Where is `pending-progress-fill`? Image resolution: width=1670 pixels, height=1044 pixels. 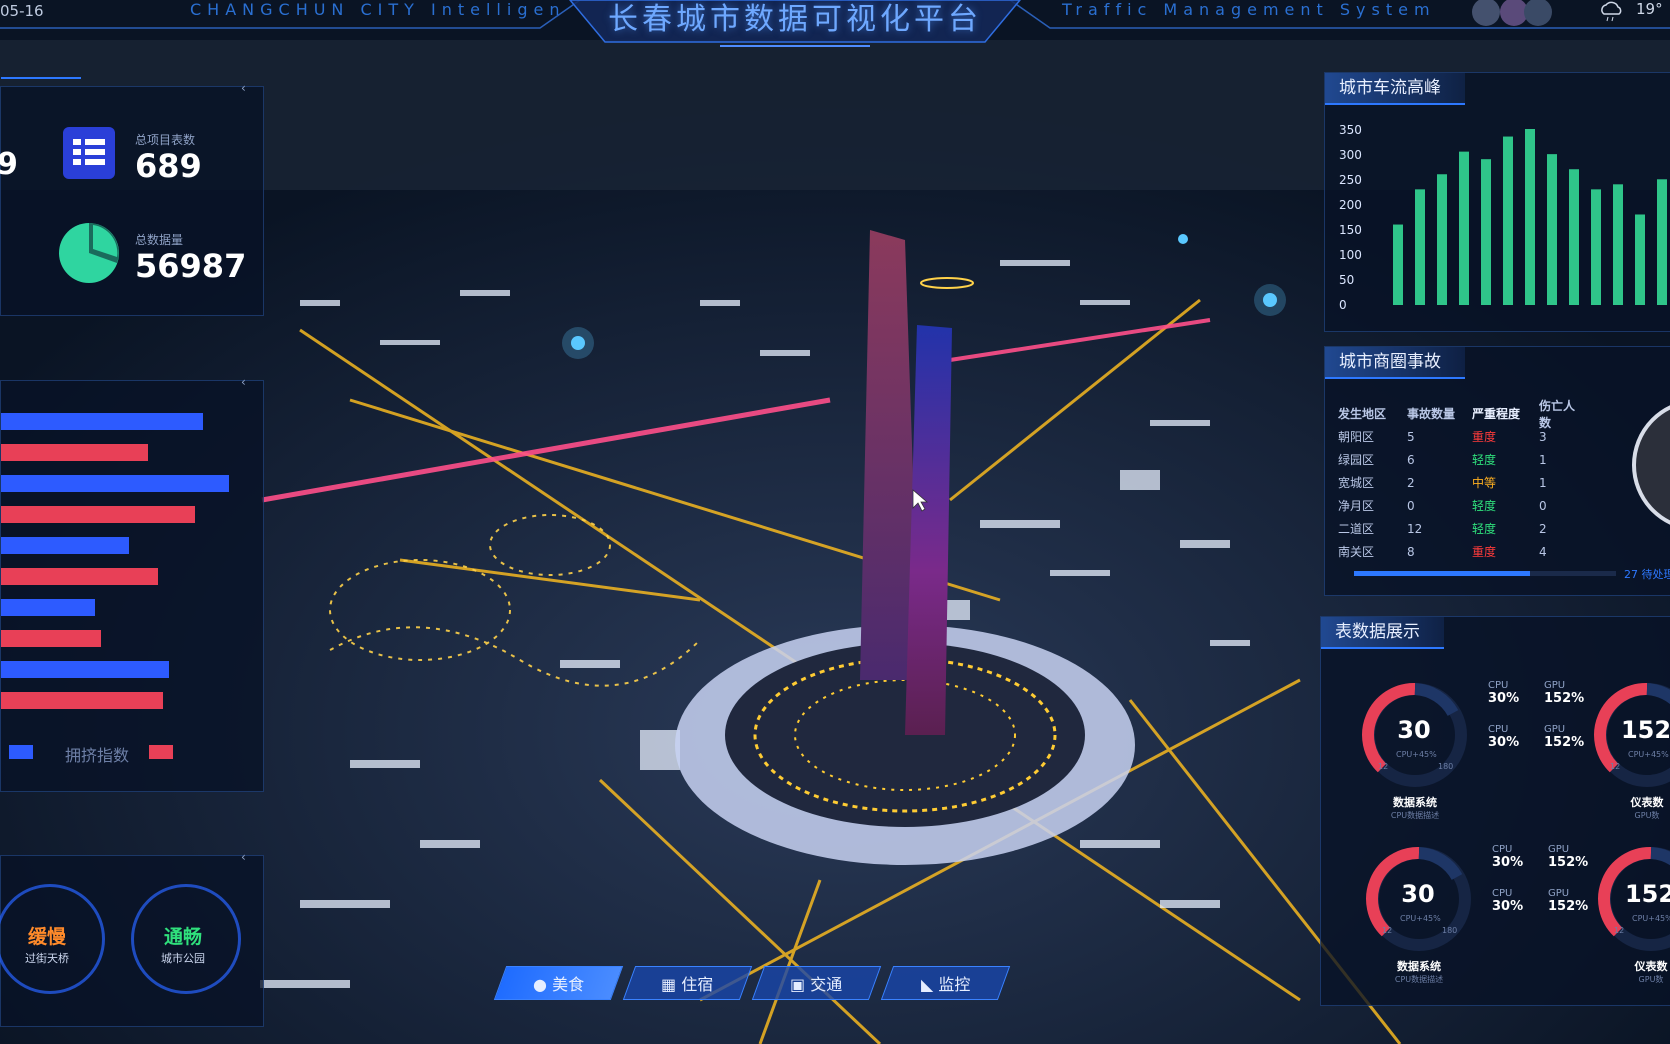 pending-progress-fill is located at coordinates (1442, 573).